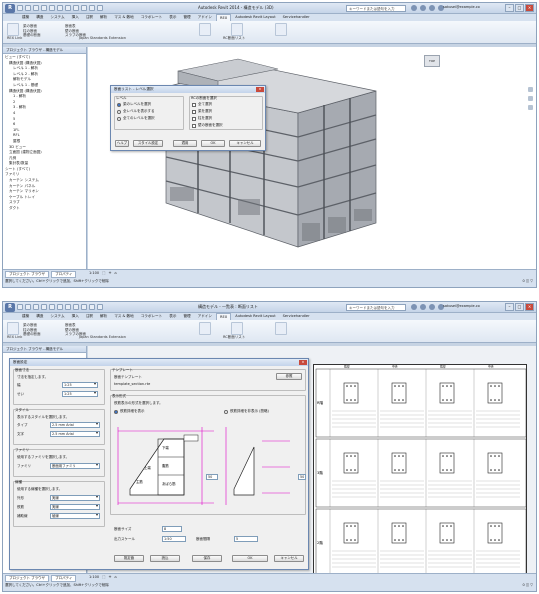 The height and width of the screenshot is (594, 539). What do you see at coordinates (255, 17) in the screenshot?
I see `ribbon-tab: Autodesk Revit Layout` at bounding box center [255, 17].